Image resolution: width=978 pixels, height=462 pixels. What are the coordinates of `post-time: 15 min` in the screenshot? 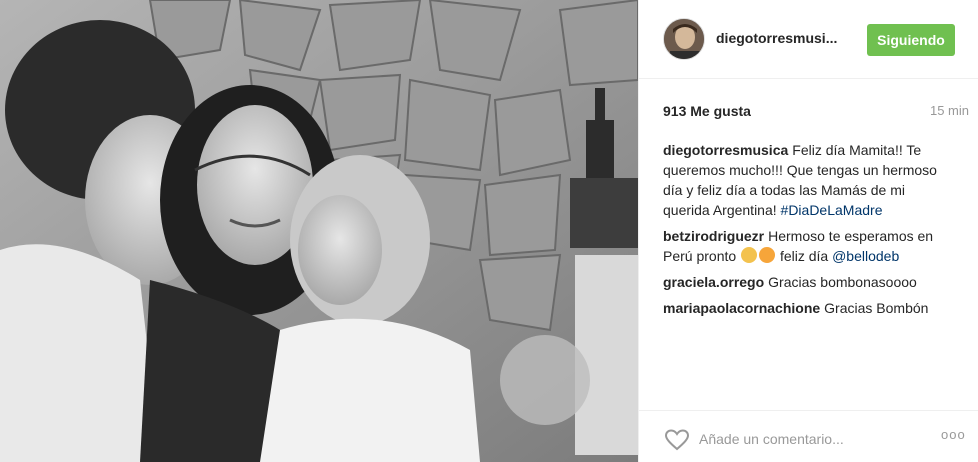 It's located at (949, 110).